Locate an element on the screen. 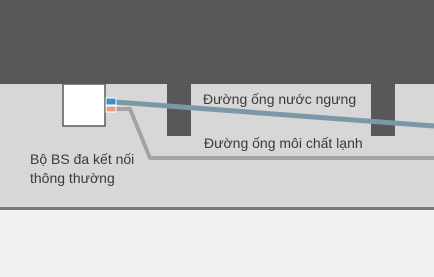 Image resolution: width=434 pixels, height=277 pixels. beam-left is located at coordinates (179, 110).